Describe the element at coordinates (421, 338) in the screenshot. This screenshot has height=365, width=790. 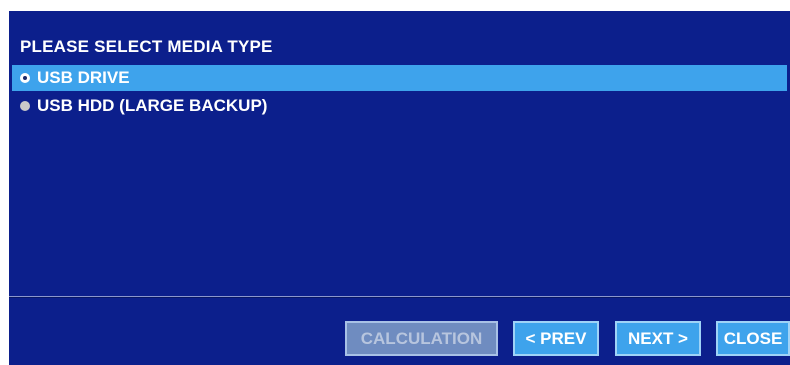
I see `calculation-button: CALCULATION` at that location.